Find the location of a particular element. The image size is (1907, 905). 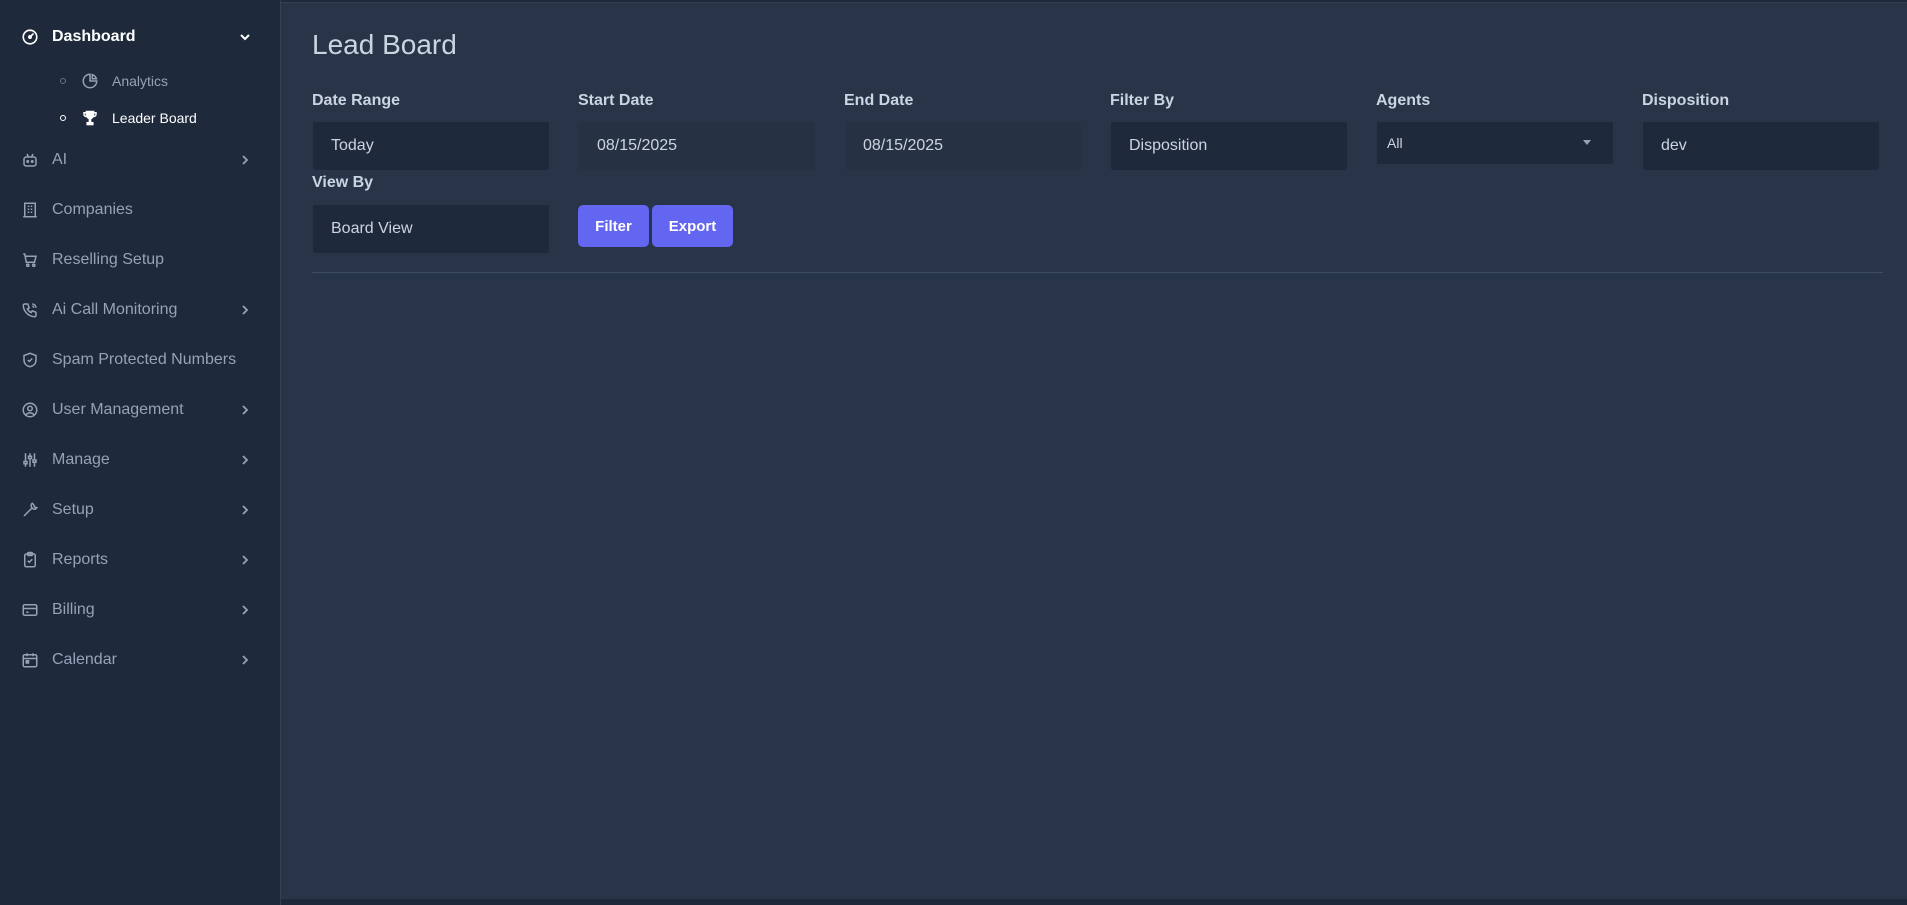

sidebar-item-manage: Manage is located at coordinates (140, 460).